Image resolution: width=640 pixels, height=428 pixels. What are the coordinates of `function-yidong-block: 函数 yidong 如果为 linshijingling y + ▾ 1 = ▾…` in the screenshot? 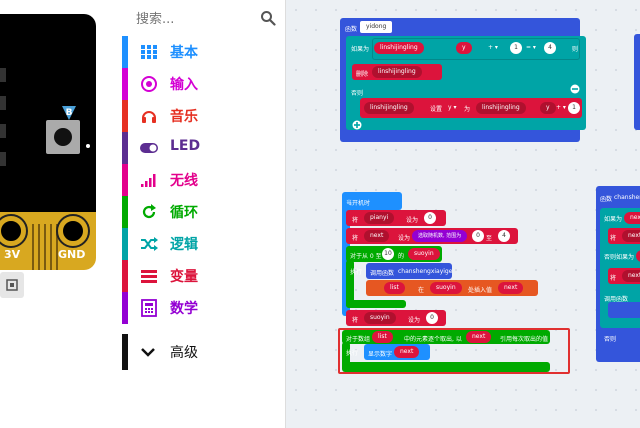 It's located at (463, 80).